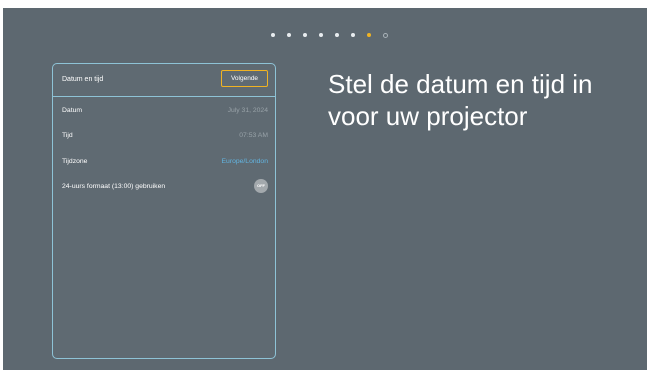  I want to click on 24-hour-format-row: 24-uurs formaat (13:00) gebruiken OFF, so click(165, 187).